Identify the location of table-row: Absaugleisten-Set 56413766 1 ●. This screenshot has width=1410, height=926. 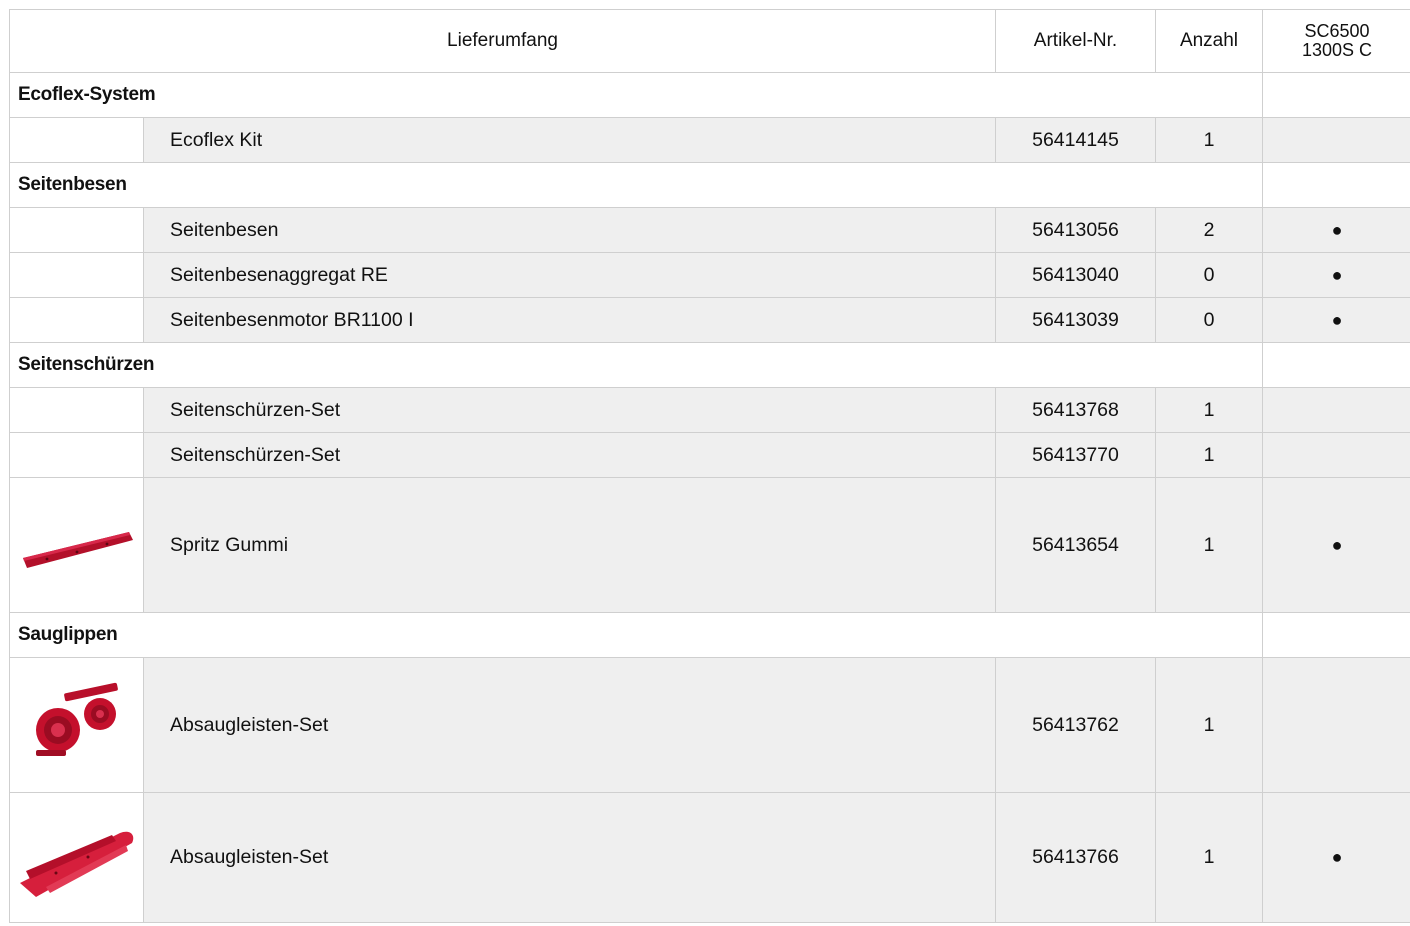
(709, 857).